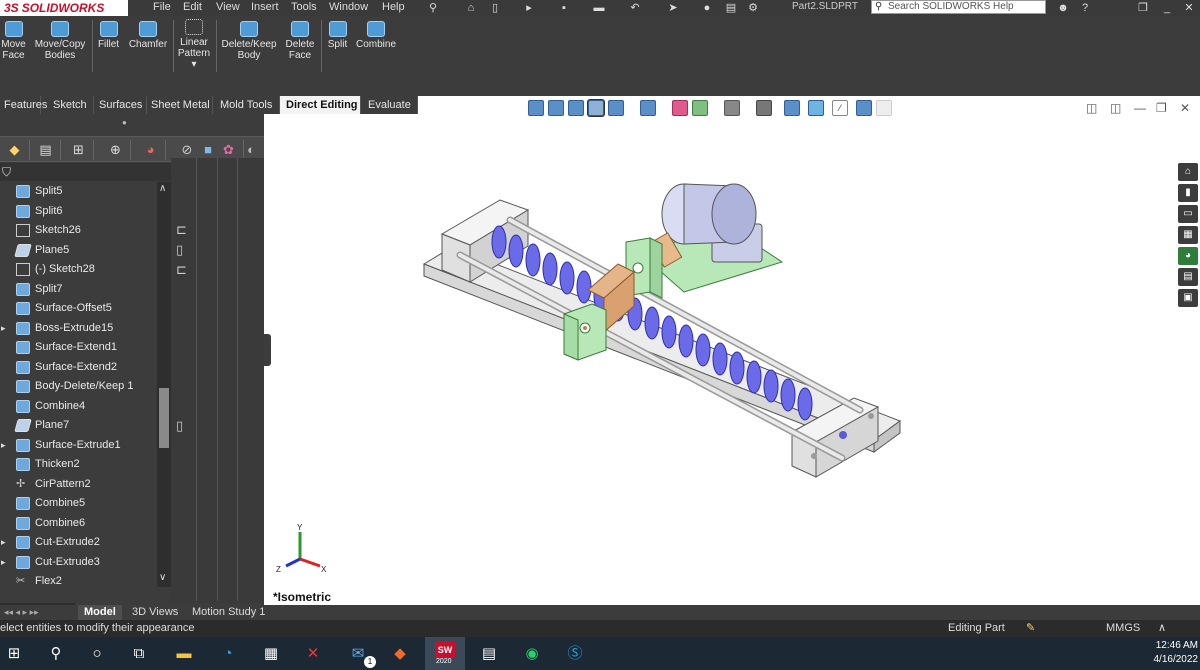 Image resolution: width=1200 pixels, height=670 pixels. I want to click on panel-grip-icon: ●, so click(124, 122).